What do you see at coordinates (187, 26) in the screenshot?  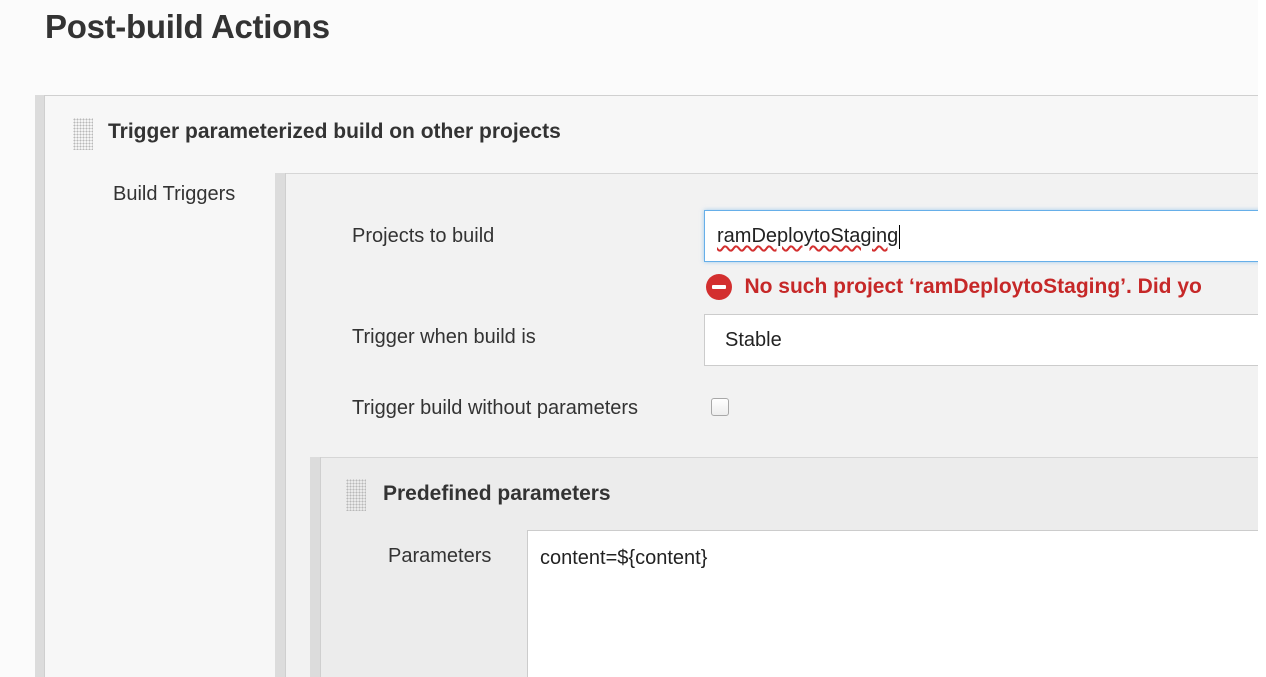 I see `section-title: Post-build Actions` at bounding box center [187, 26].